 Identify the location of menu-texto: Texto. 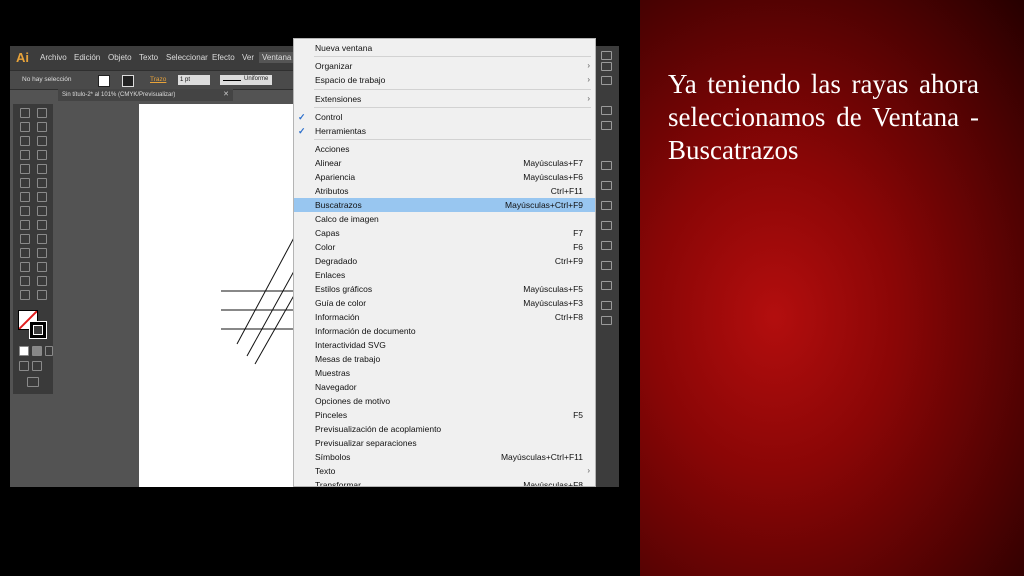
(148, 57).